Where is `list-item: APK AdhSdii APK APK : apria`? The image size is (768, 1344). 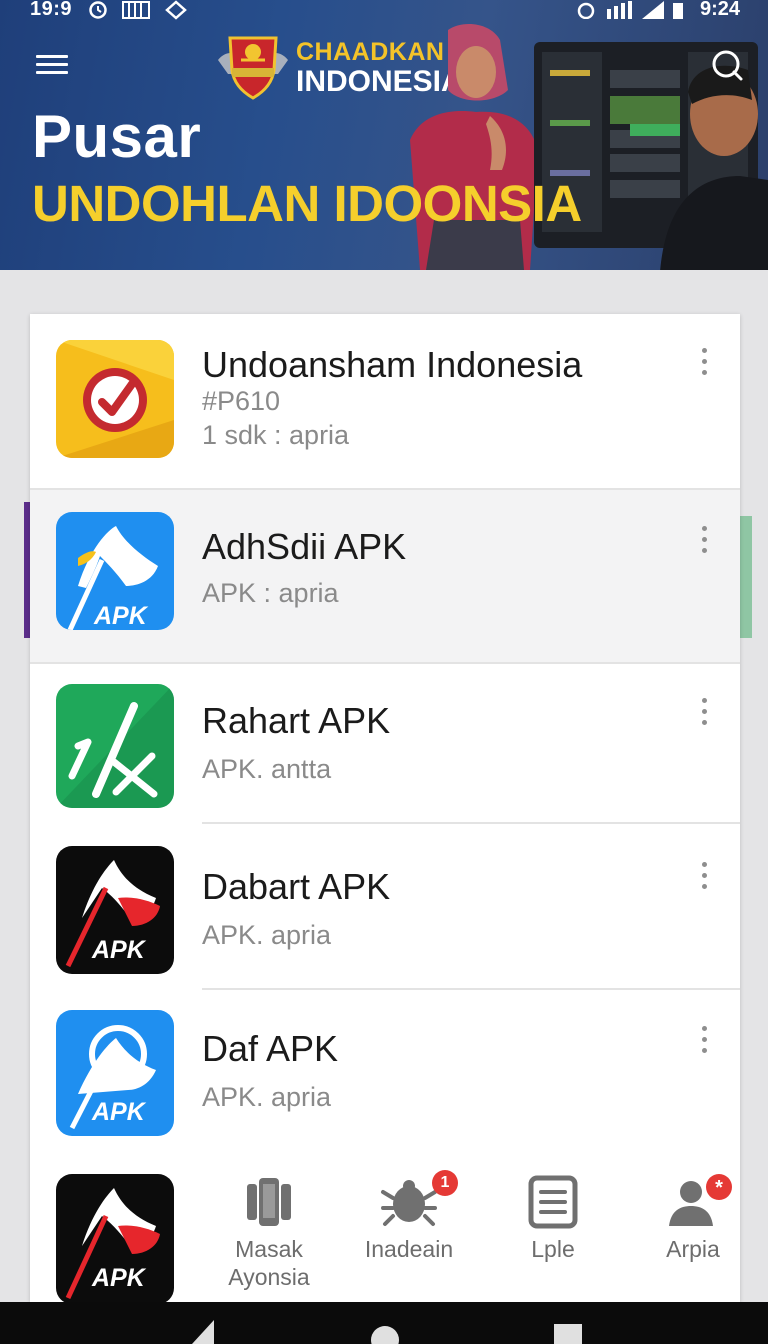 list-item: APK AdhSdii APK APK : apria is located at coordinates (385, 576).